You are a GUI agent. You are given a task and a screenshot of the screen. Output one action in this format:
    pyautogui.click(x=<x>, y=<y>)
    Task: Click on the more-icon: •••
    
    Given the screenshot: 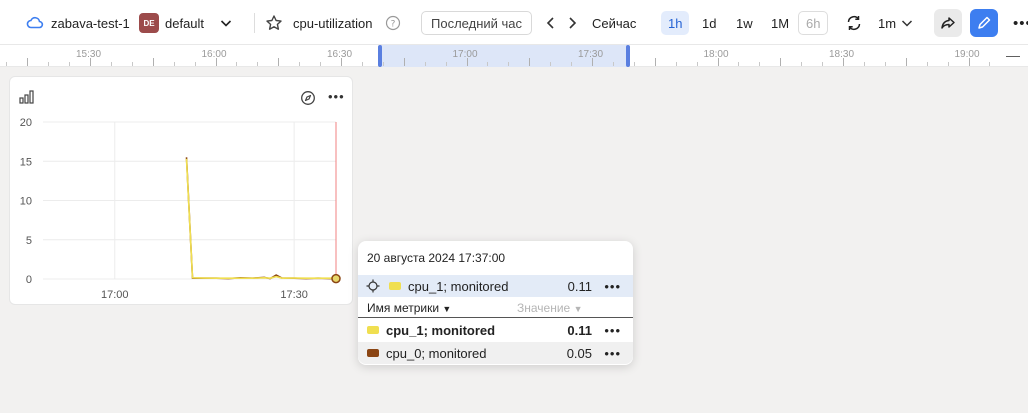 What is the action you would take?
    pyautogui.click(x=1020, y=23)
    